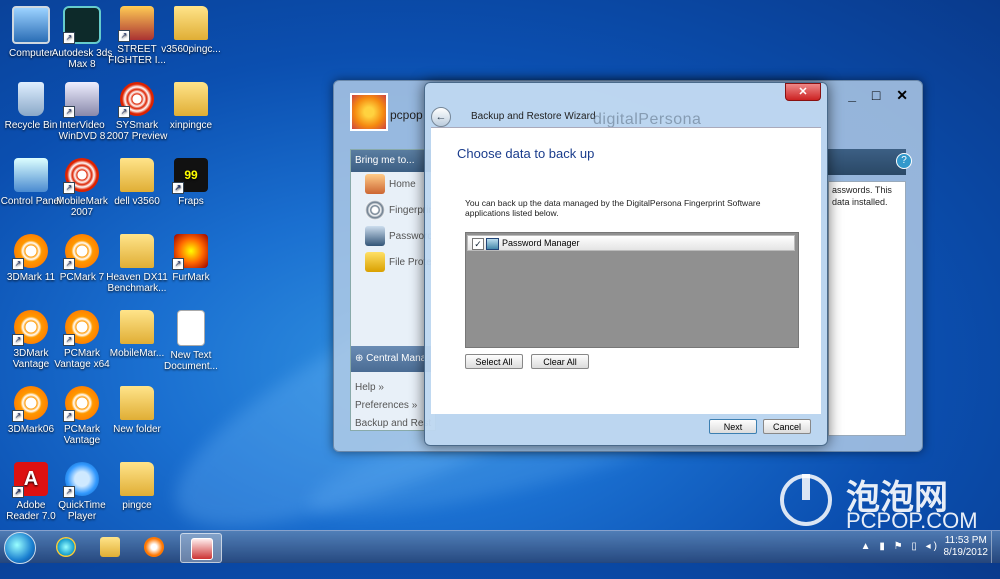  I want to click on desktop-icon-label: Fraps, so click(191, 201).